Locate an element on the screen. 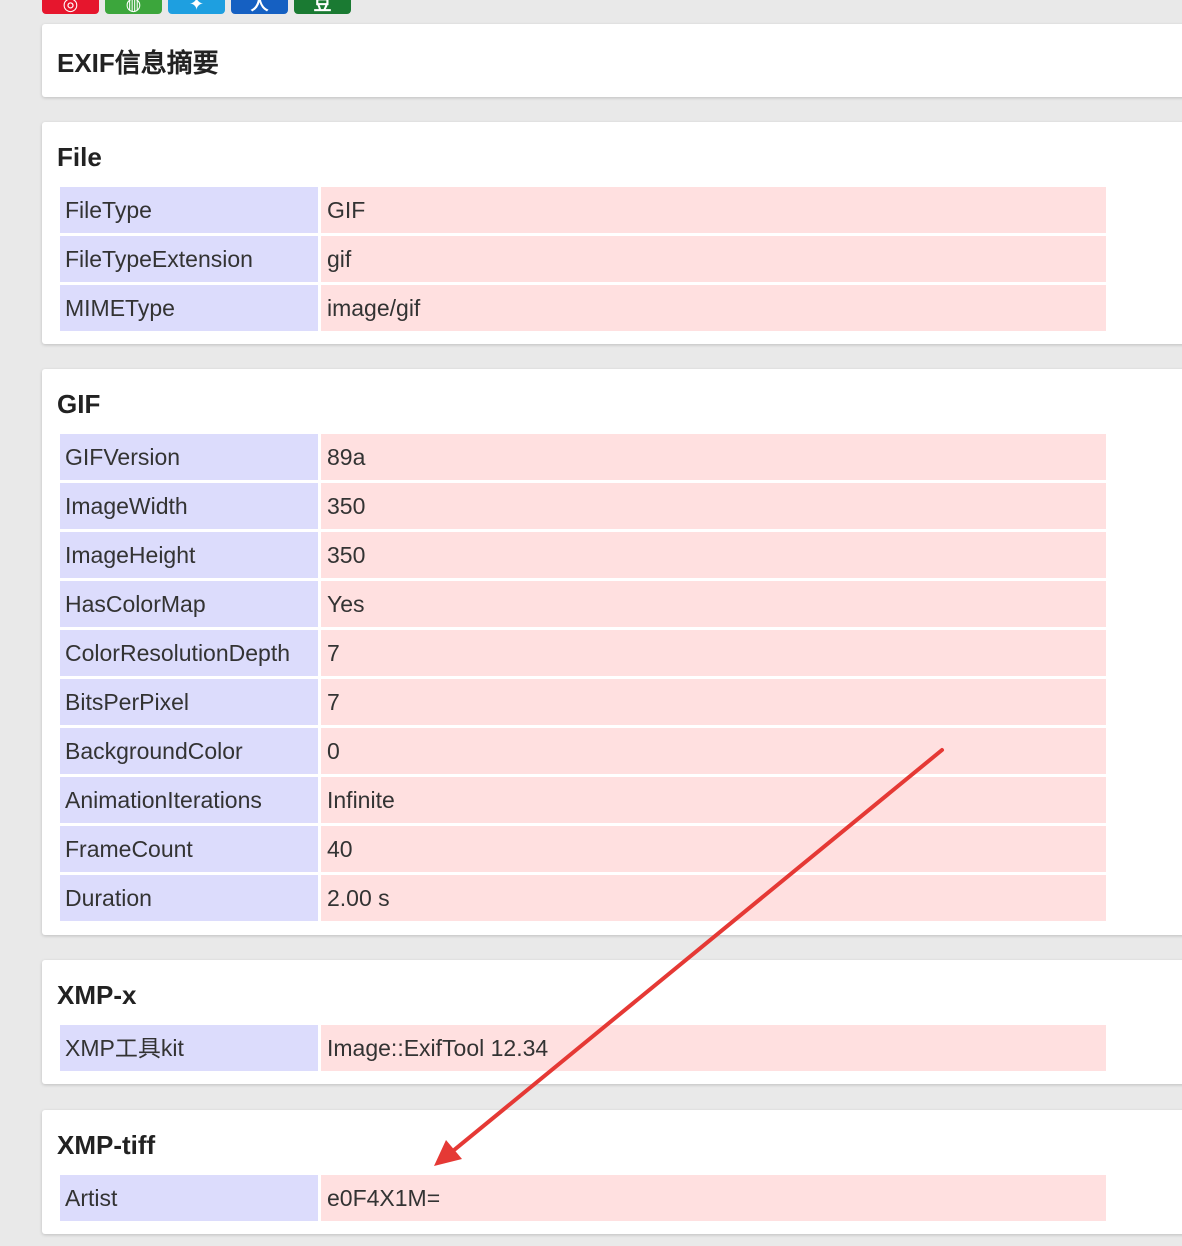  table-row: HasColorMap Yes is located at coordinates (583, 604).